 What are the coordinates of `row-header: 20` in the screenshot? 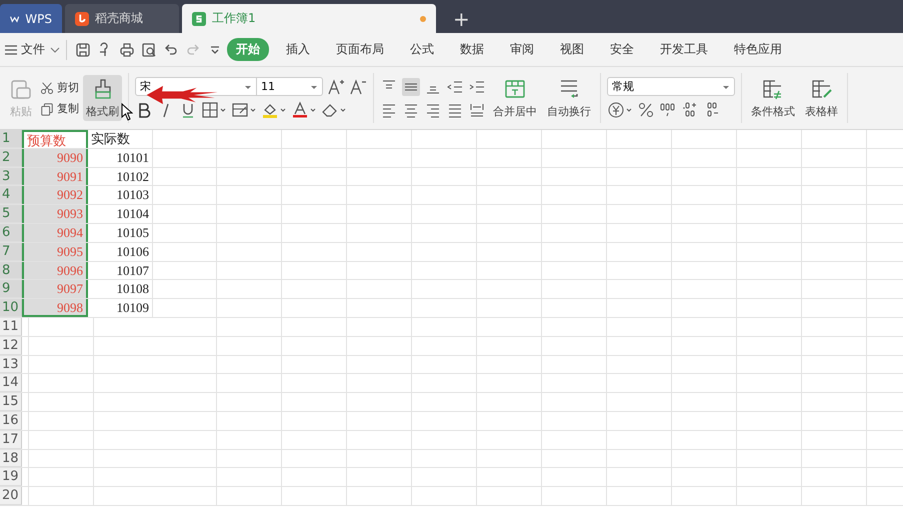 It's located at (11, 496).